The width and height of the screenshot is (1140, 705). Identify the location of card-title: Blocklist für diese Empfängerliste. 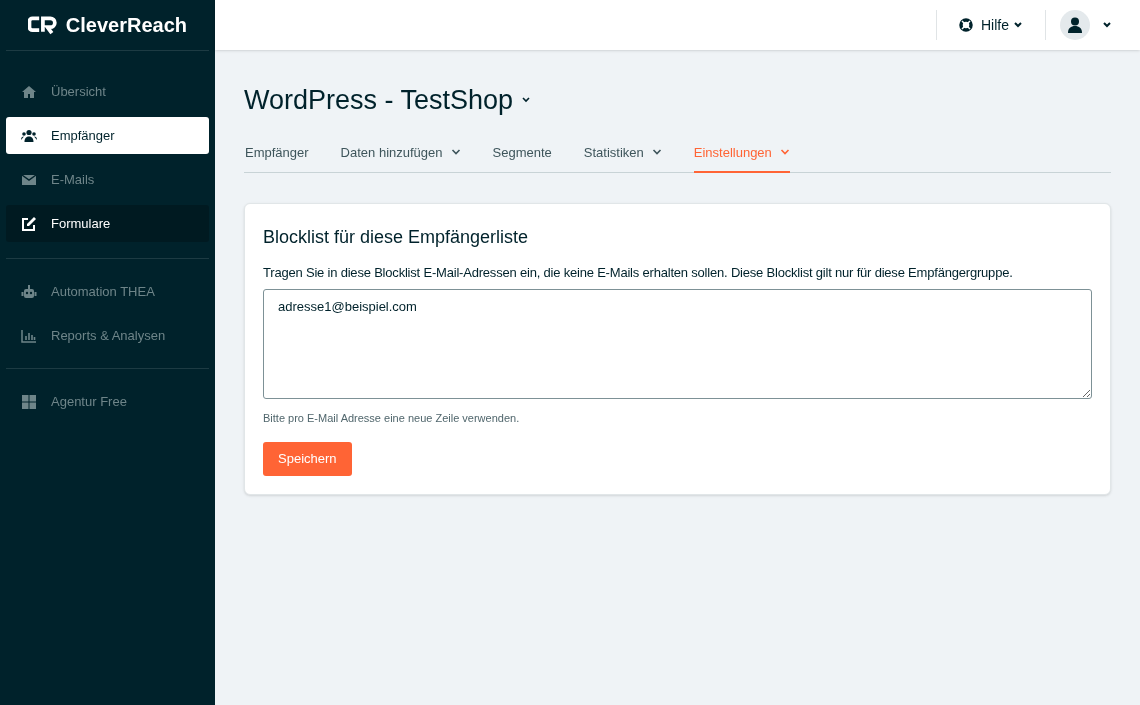
(396, 237).